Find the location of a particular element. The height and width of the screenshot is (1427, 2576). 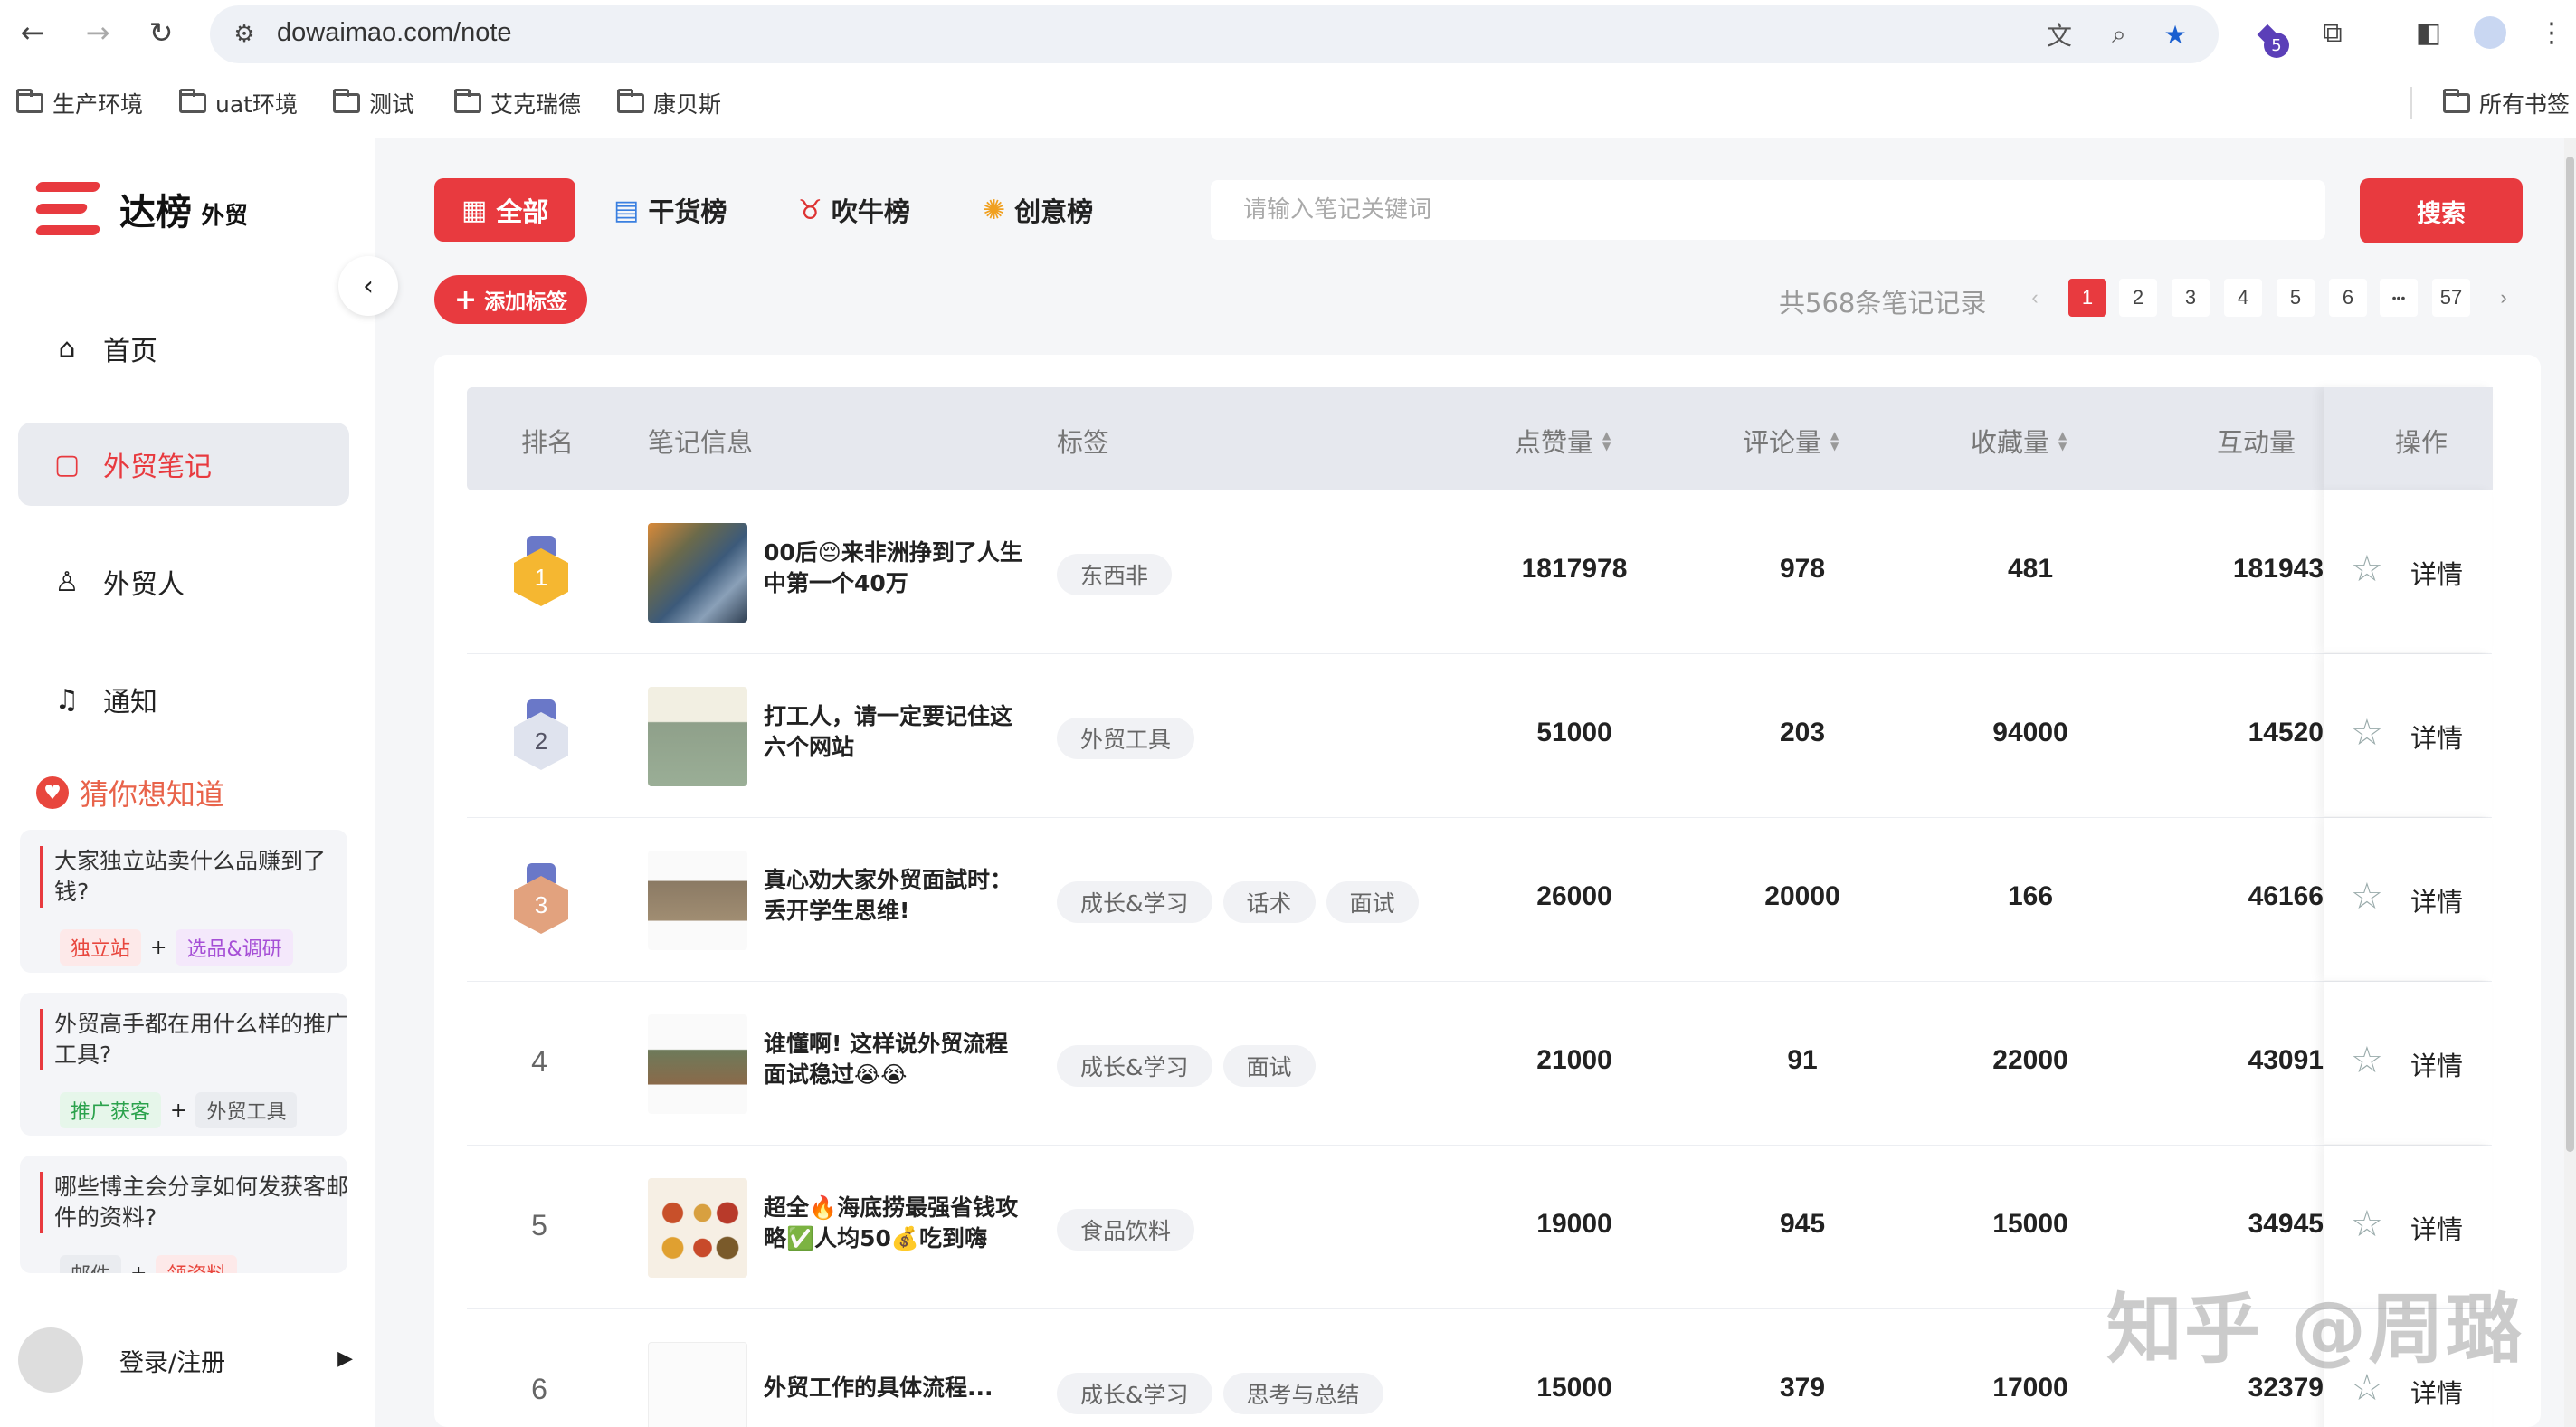

interactions-count: 34945 is located at coordinates (2286, 1224).